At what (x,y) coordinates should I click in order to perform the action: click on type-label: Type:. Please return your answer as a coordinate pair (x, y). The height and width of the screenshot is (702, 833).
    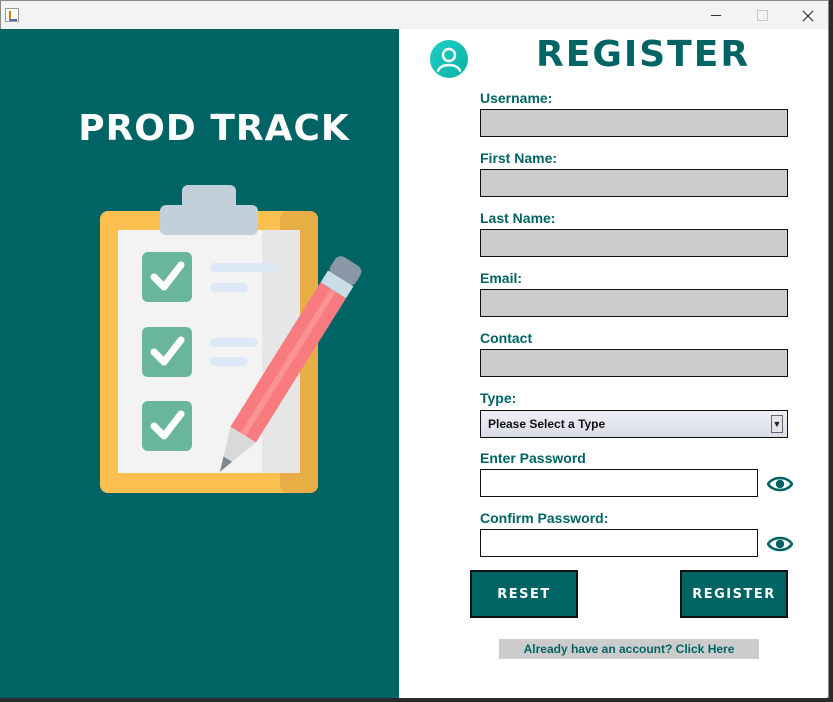
    Looking at the image, I should click on (498, 398).